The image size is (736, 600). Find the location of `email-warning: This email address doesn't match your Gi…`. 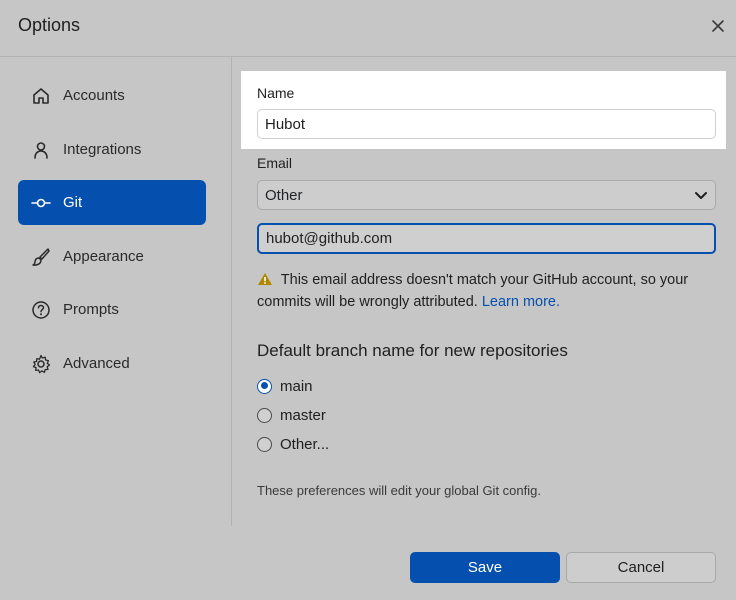

email-warning: This email address doesn't match your Gi… is located at coordinates (489, 291).